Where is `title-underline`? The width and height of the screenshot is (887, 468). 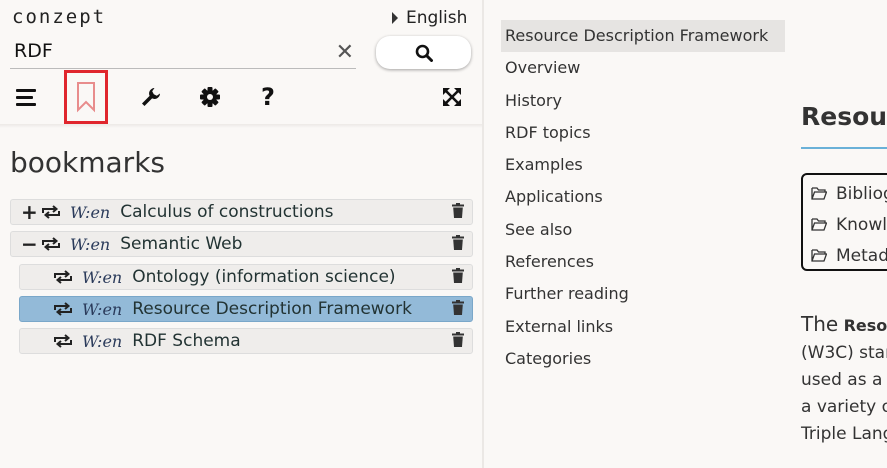 title-underline is located at coordinates (844, 148).